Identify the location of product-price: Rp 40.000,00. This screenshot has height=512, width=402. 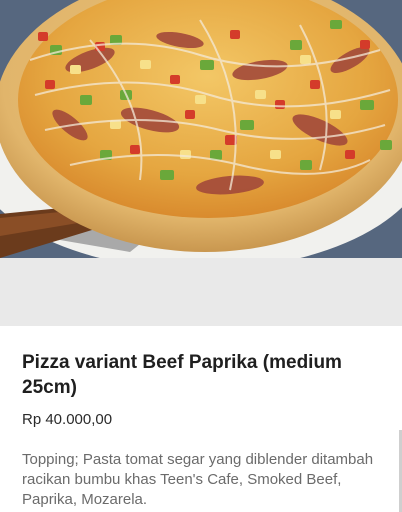
(67, 419).